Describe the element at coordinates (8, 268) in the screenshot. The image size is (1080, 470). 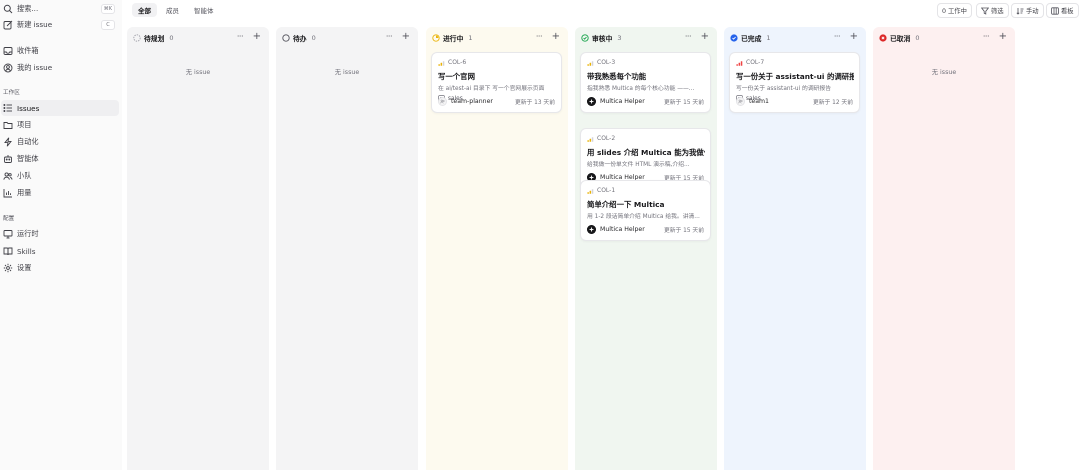
I see `gear-icon` at that location.